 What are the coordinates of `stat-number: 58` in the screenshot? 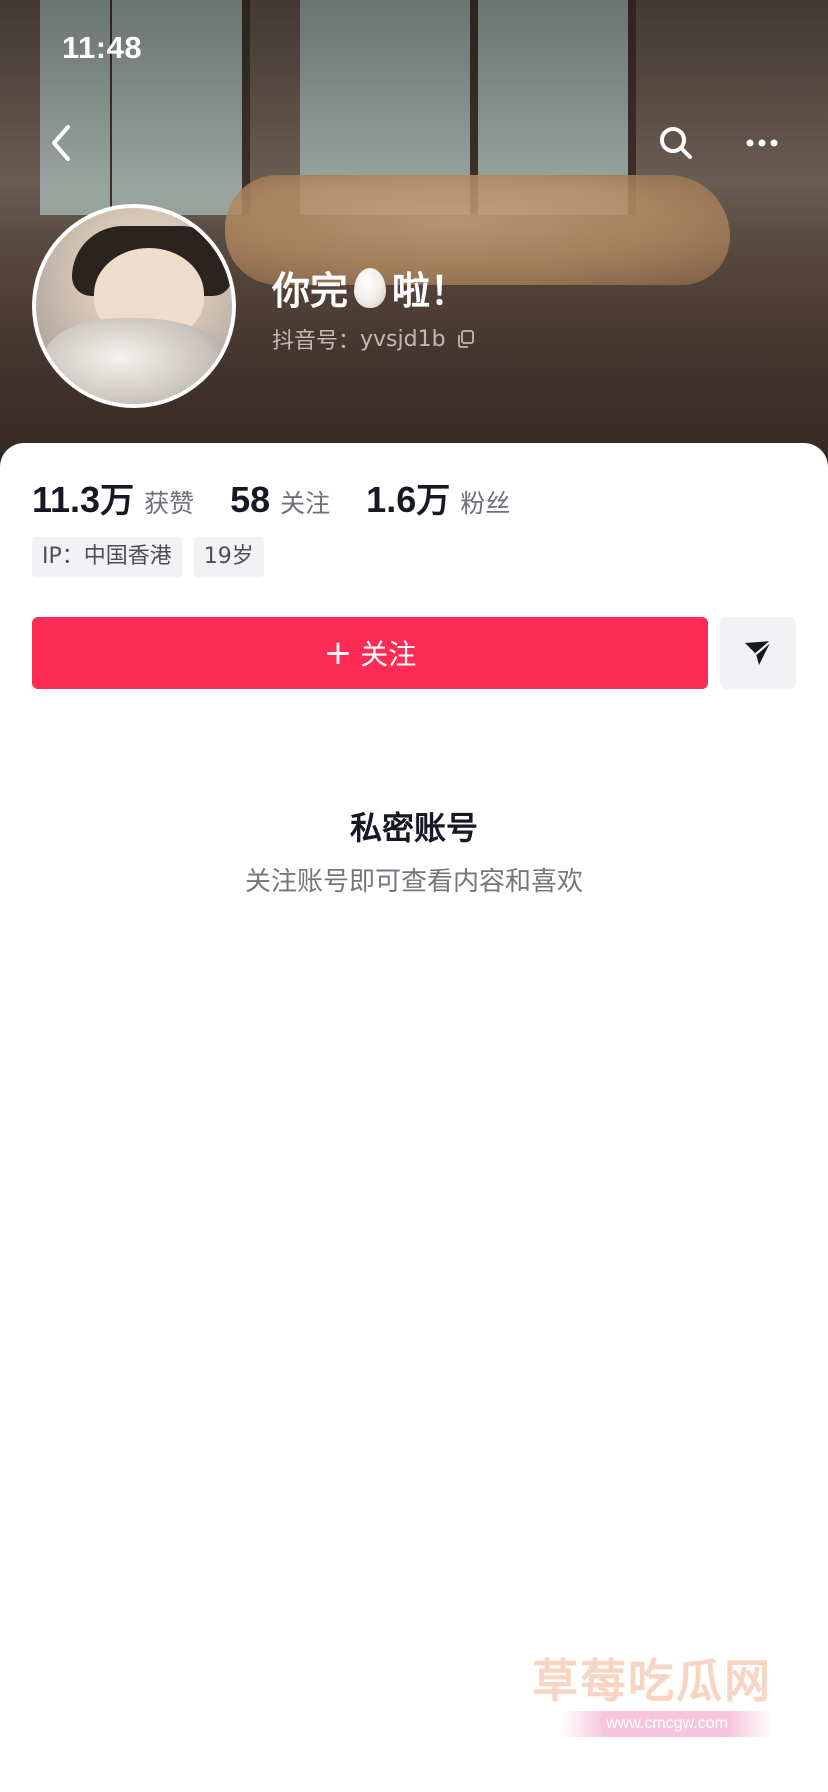 It's located at (250, 499).